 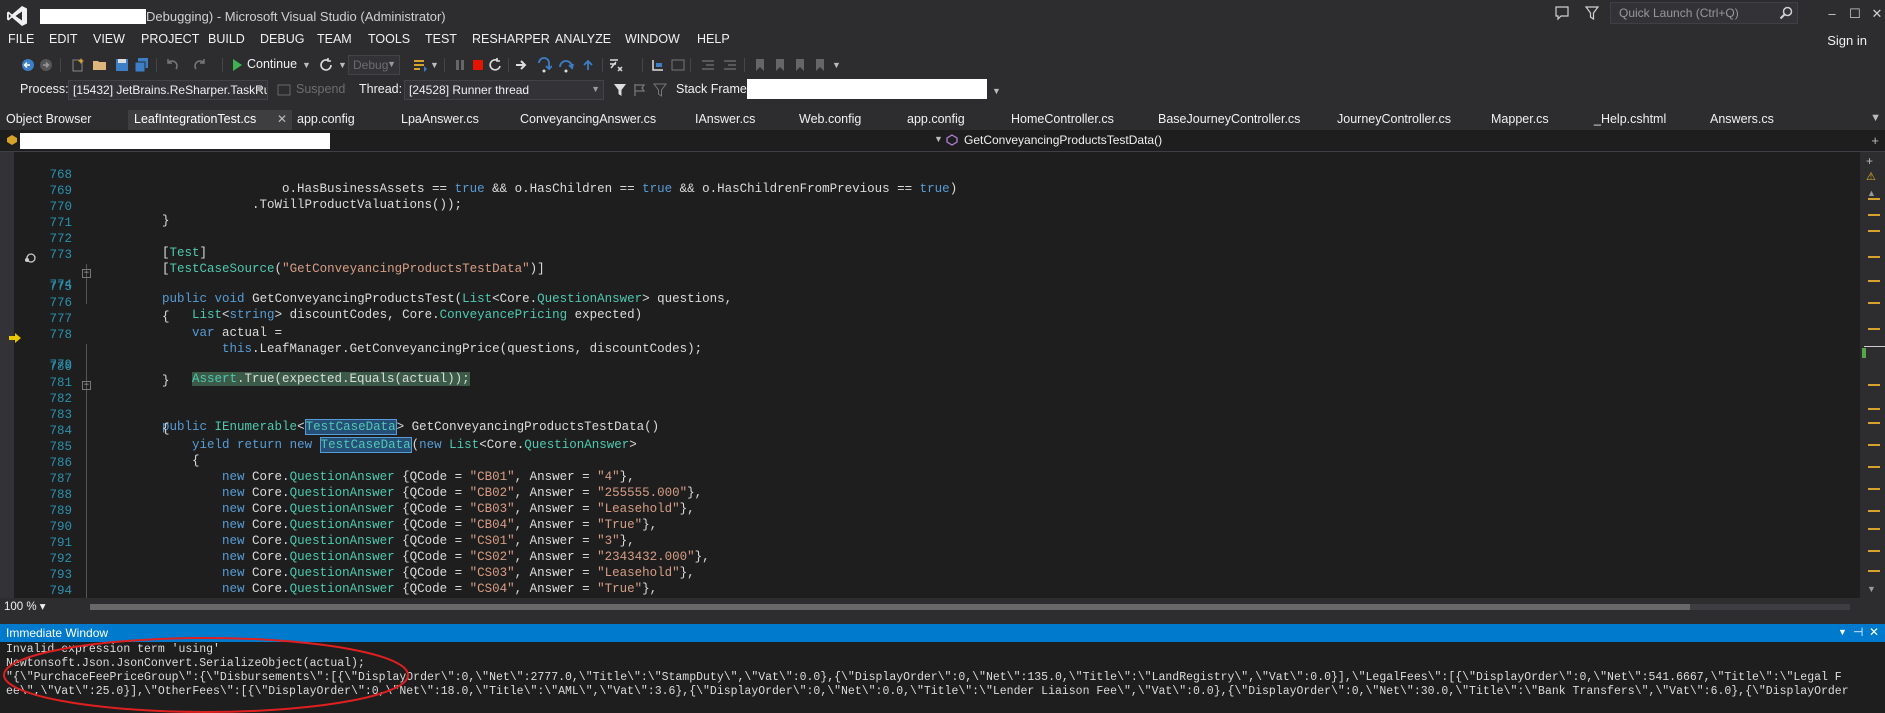 What do you see at coordinates (282, 39) in the screenshot?
I see `menu-debug: DEBUG` at bounding box center [282, 39].